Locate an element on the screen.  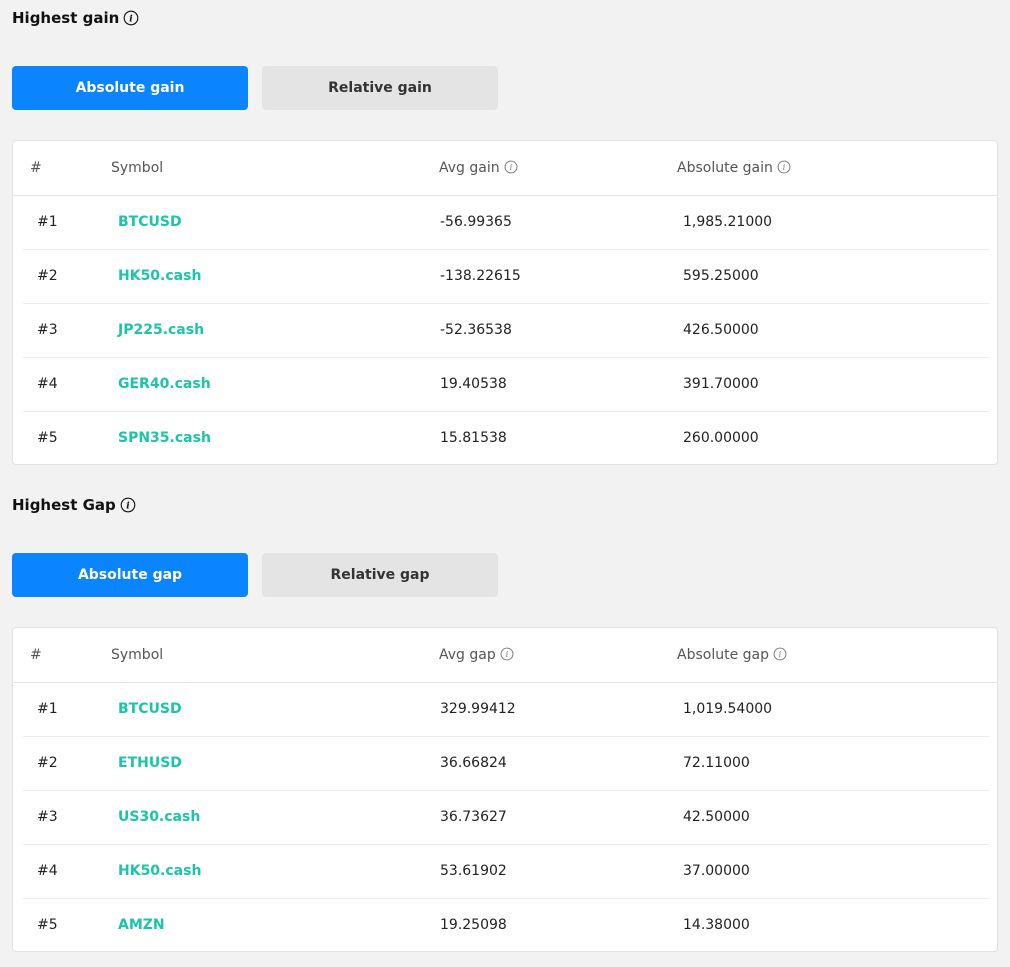
absolute-gap-cell: 72.11000 is located at coordinates (716, 763).